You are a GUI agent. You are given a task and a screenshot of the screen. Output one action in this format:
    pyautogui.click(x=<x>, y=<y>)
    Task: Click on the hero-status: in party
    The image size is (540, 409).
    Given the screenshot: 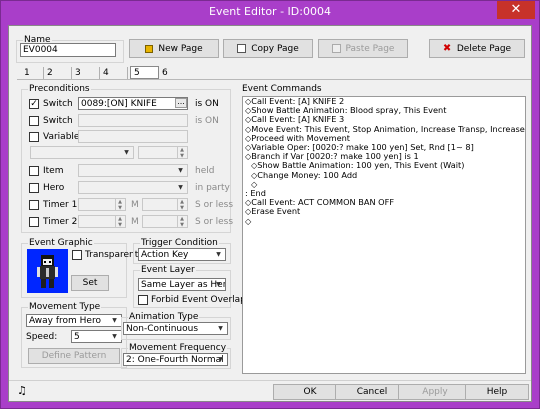 What is the action you would take?
    pyautogui.click(x=212, y=188)
    